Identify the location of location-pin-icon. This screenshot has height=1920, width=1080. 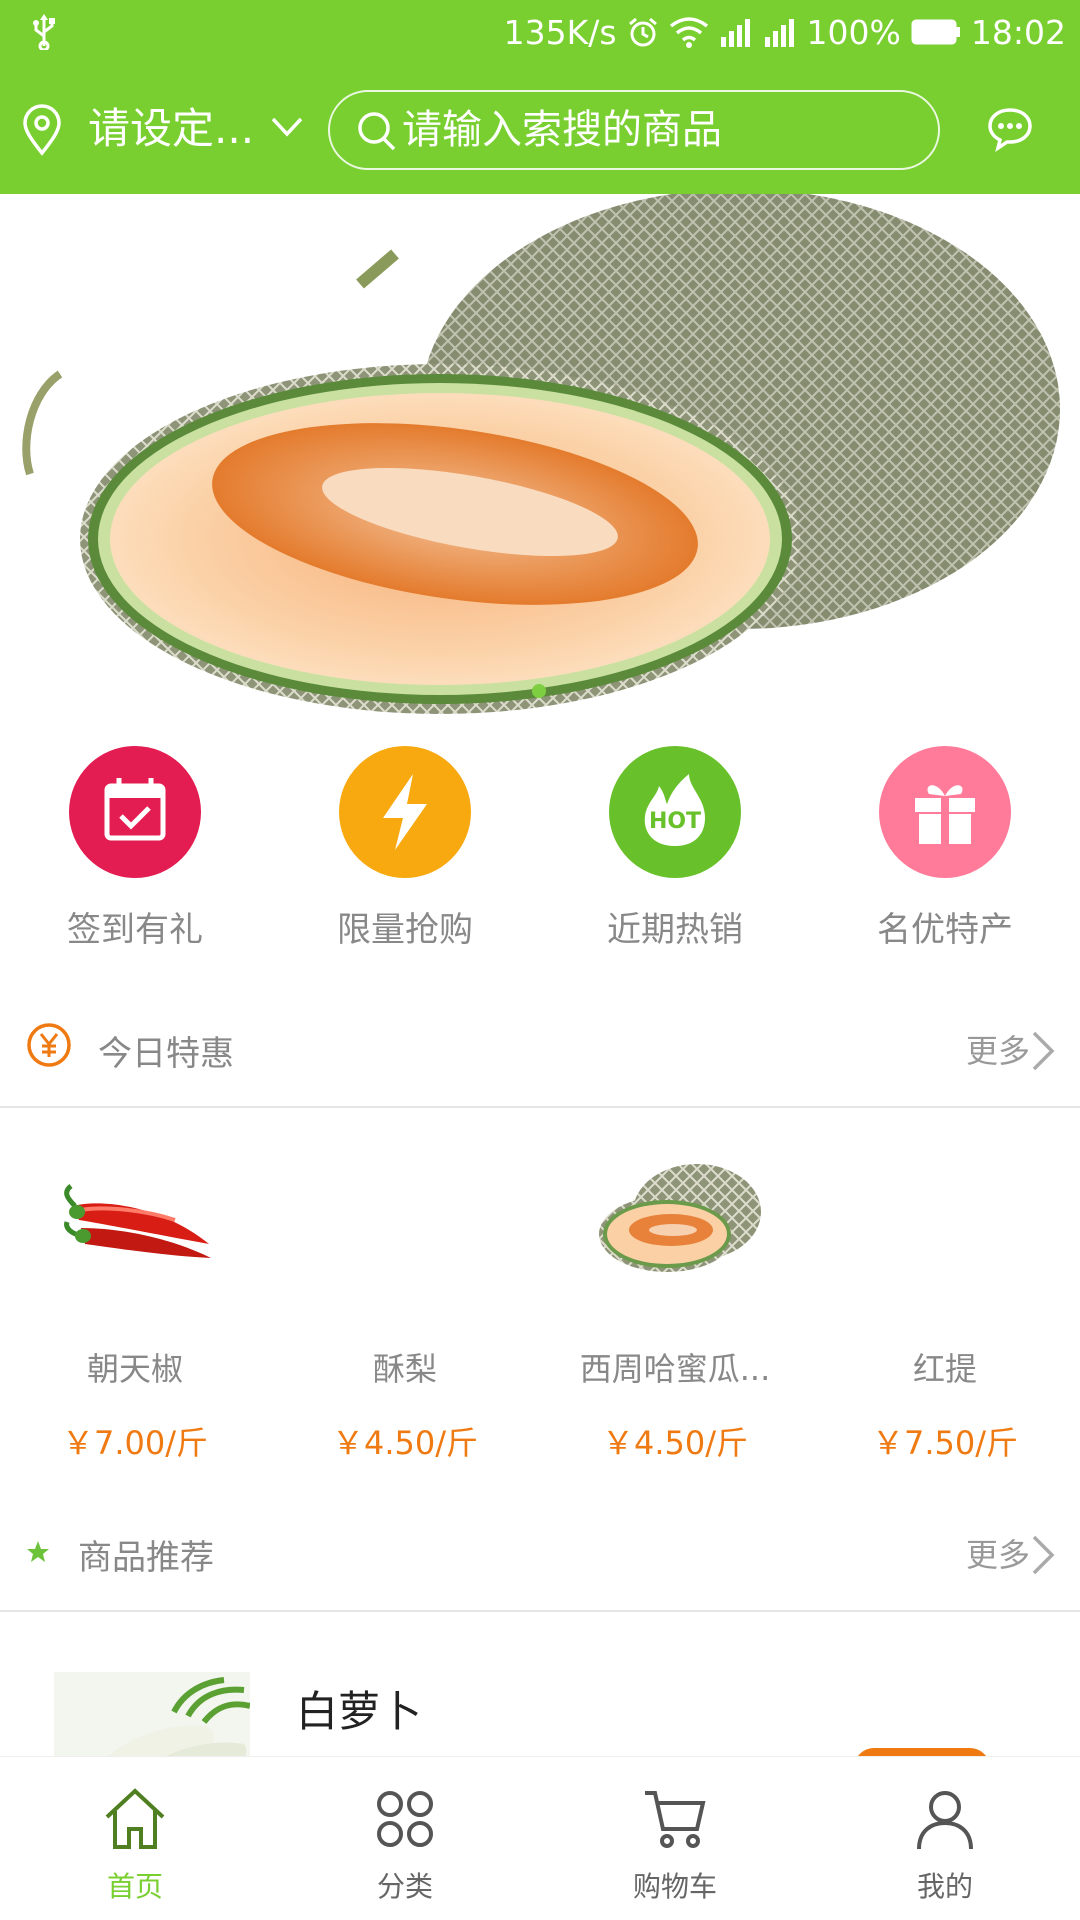
(42, 130).